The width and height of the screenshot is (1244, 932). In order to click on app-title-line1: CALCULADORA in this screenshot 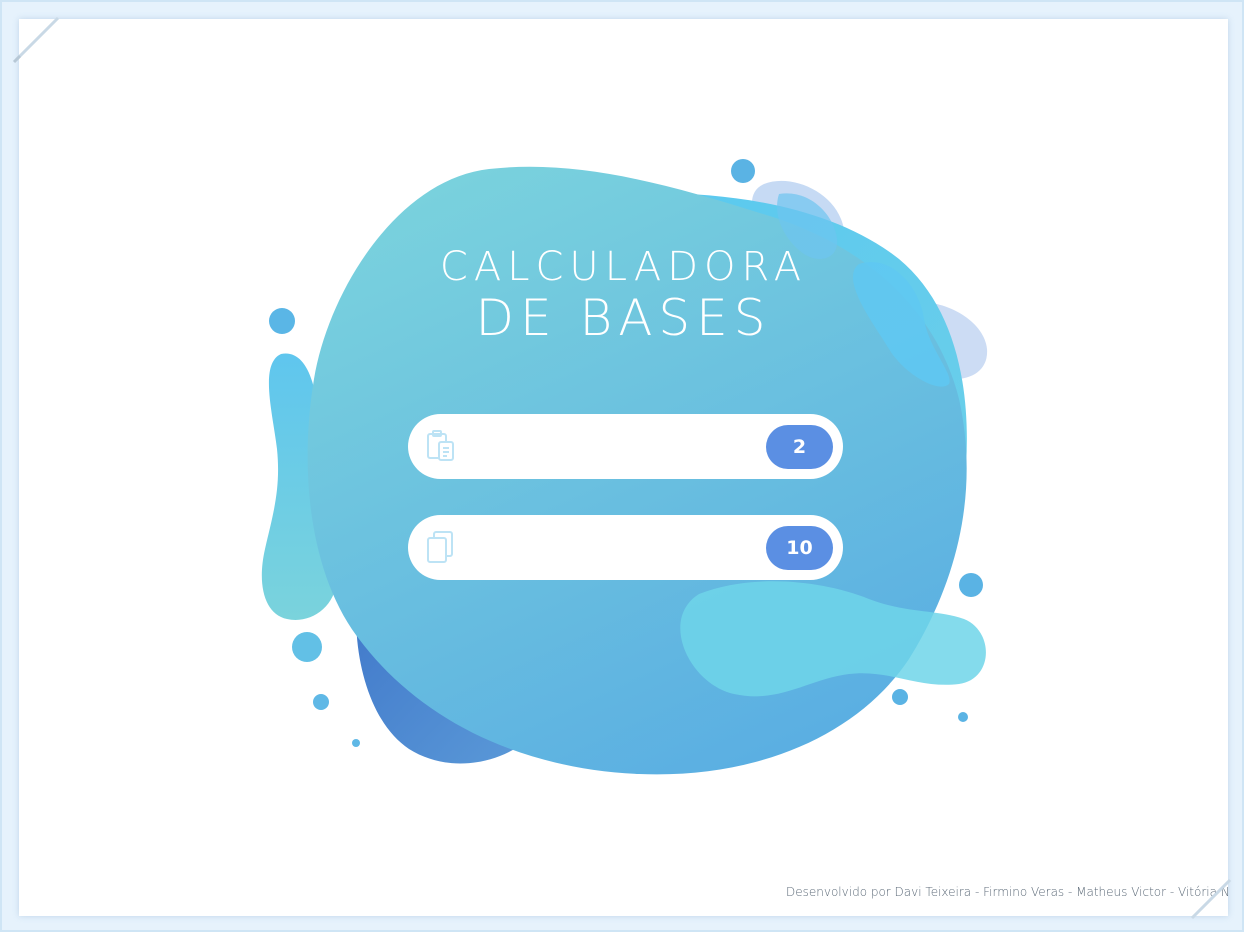, I will do `click(623, 267)`.